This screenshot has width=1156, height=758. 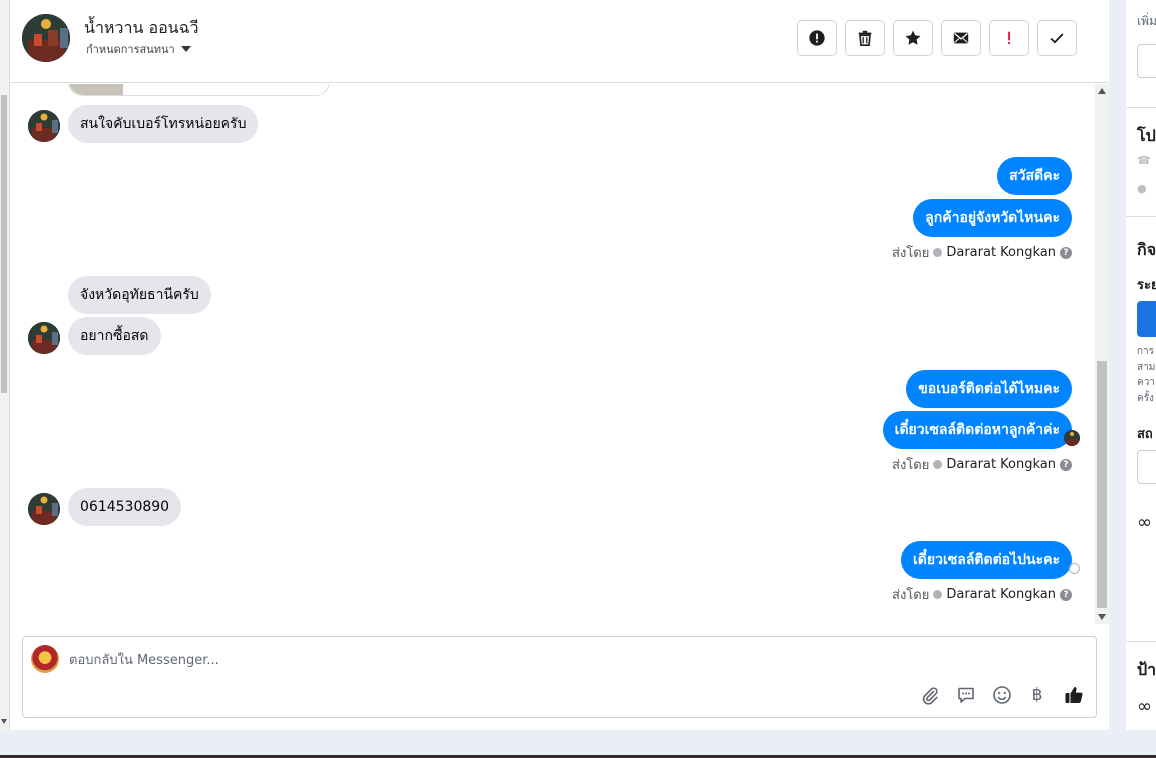 What do you see at coordinates (578, 744) in the screenshot?
I see `window-bottom-edge` at bounding box center [578, 744].